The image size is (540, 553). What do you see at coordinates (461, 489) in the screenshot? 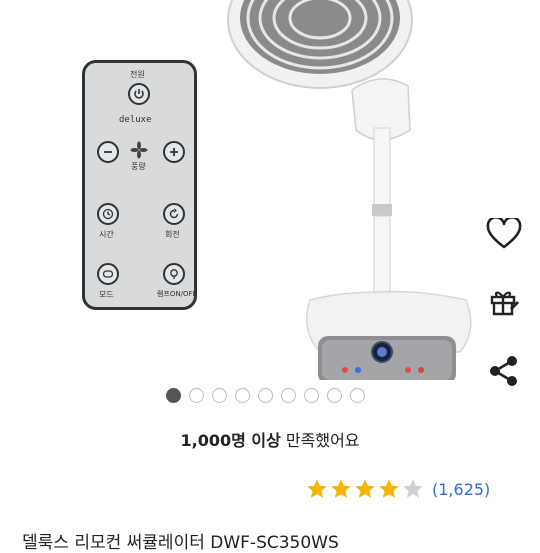
I see `review-count-link: (1,625)` at bounding box center [461, 489].